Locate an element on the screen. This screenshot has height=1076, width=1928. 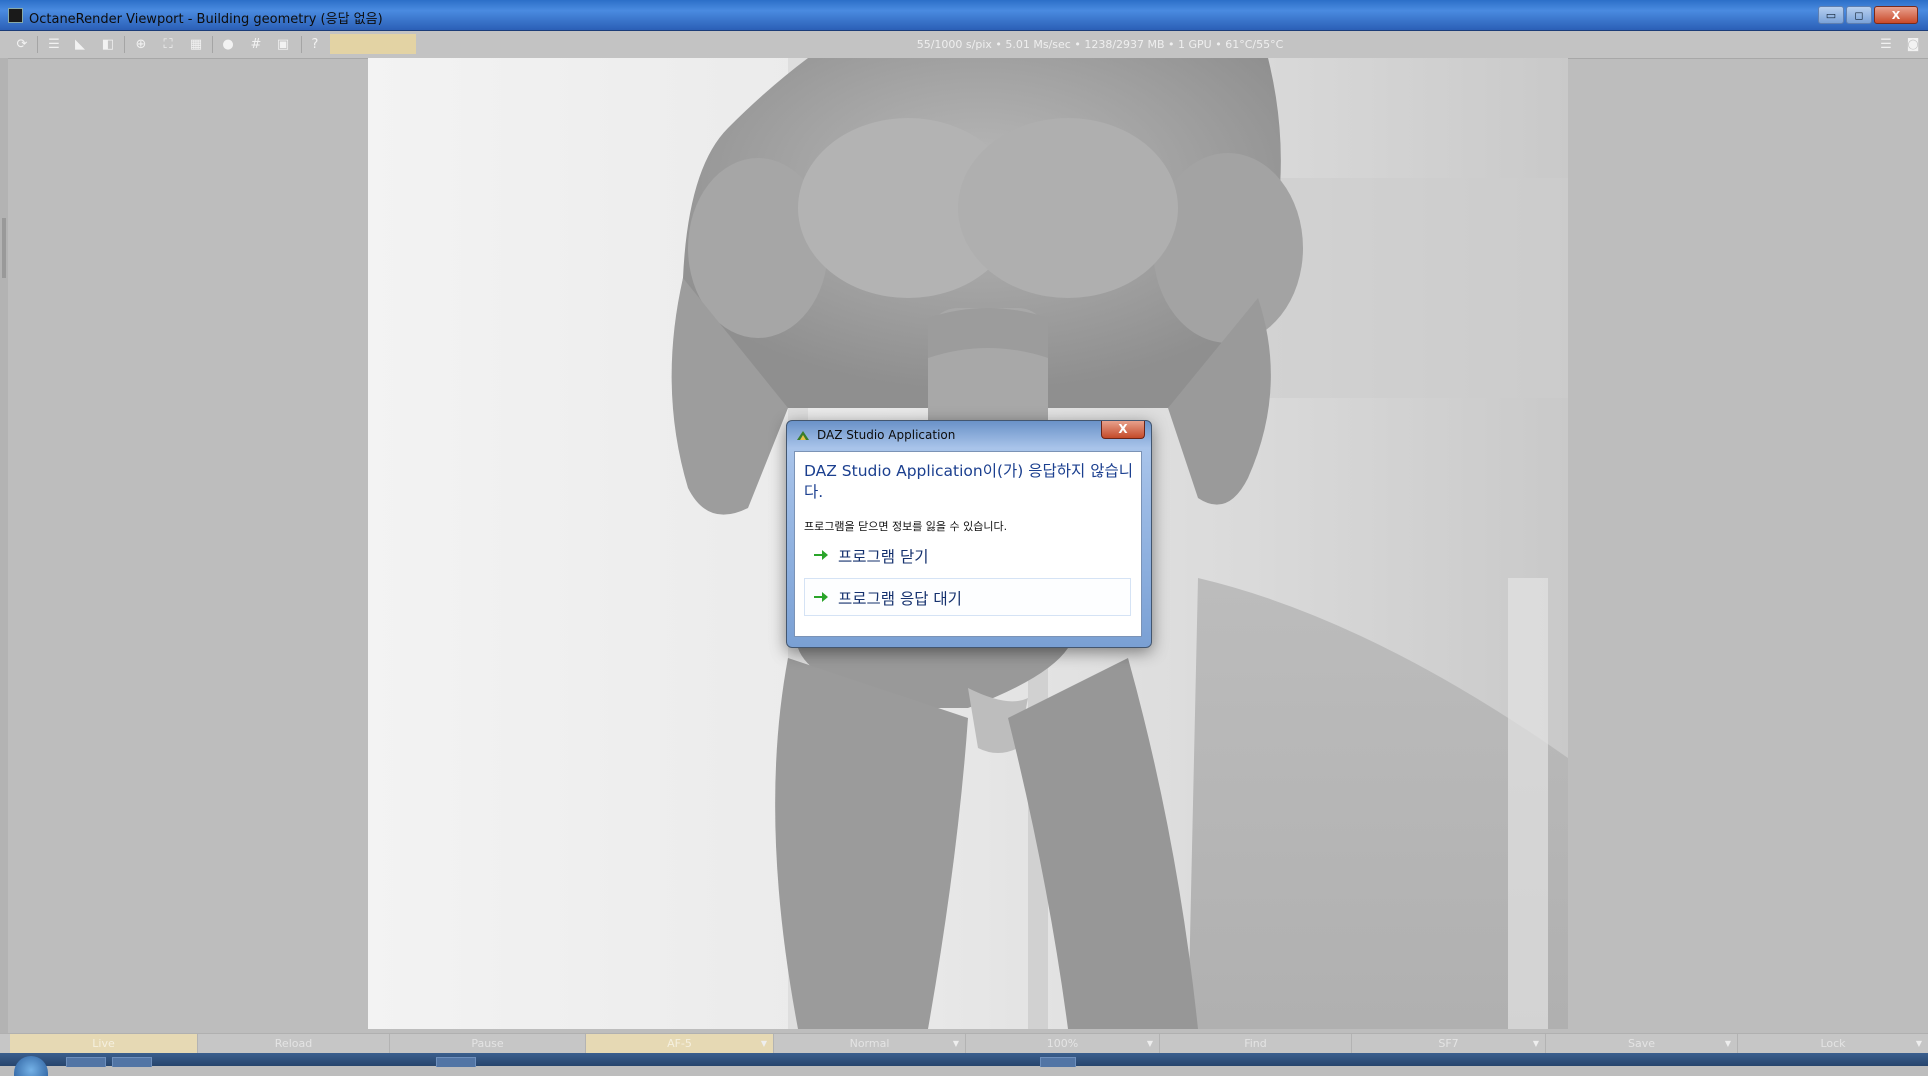
zoom-label: 100% is located at coordinates (1062, 1043).